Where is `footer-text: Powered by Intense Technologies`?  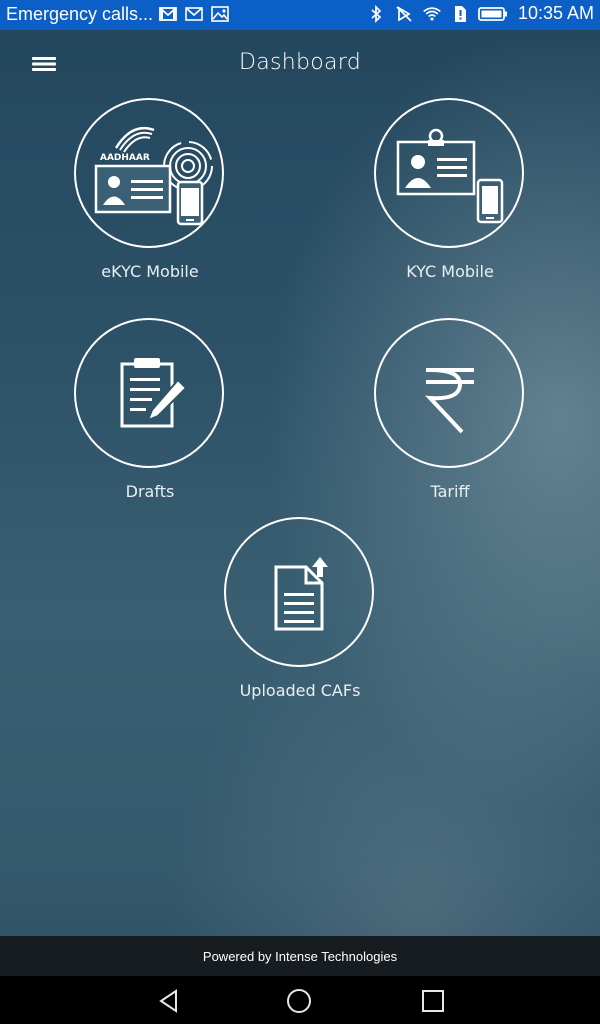 footer-text: Powered by Intense Technologies is located at coordinates (300, 956).